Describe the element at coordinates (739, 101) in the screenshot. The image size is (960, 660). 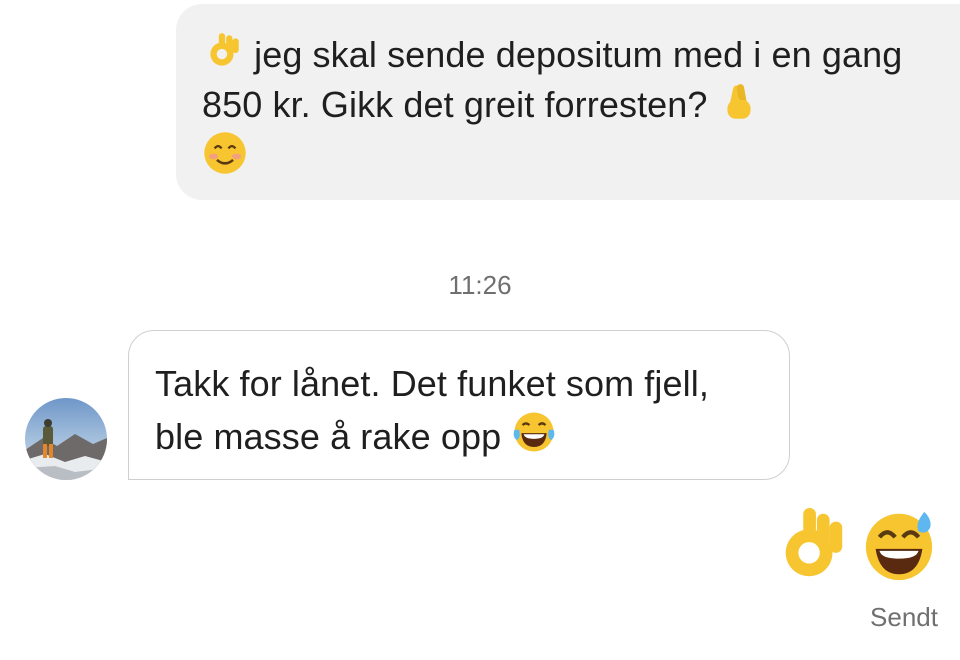
I see `crossed-fingers-icon` at that location.